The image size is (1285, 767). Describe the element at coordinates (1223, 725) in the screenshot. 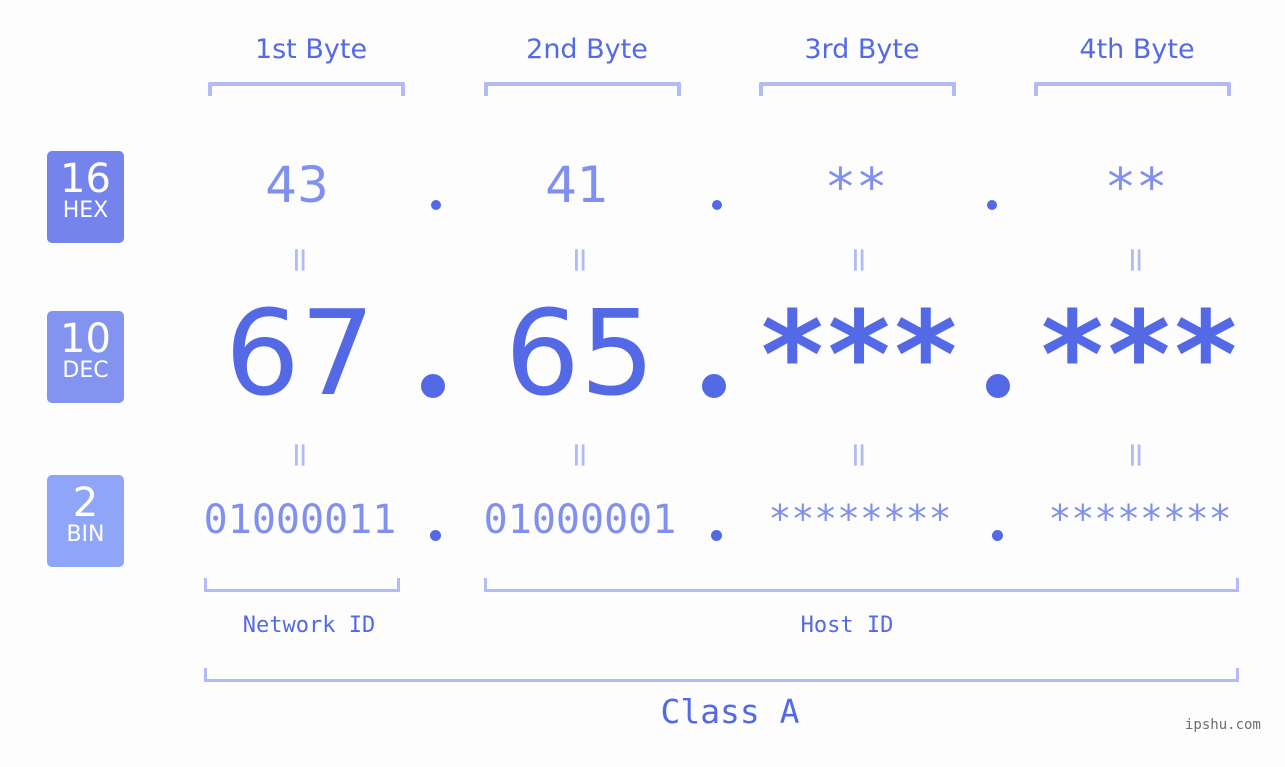

I see `watermark: ipshu.com` at that location.